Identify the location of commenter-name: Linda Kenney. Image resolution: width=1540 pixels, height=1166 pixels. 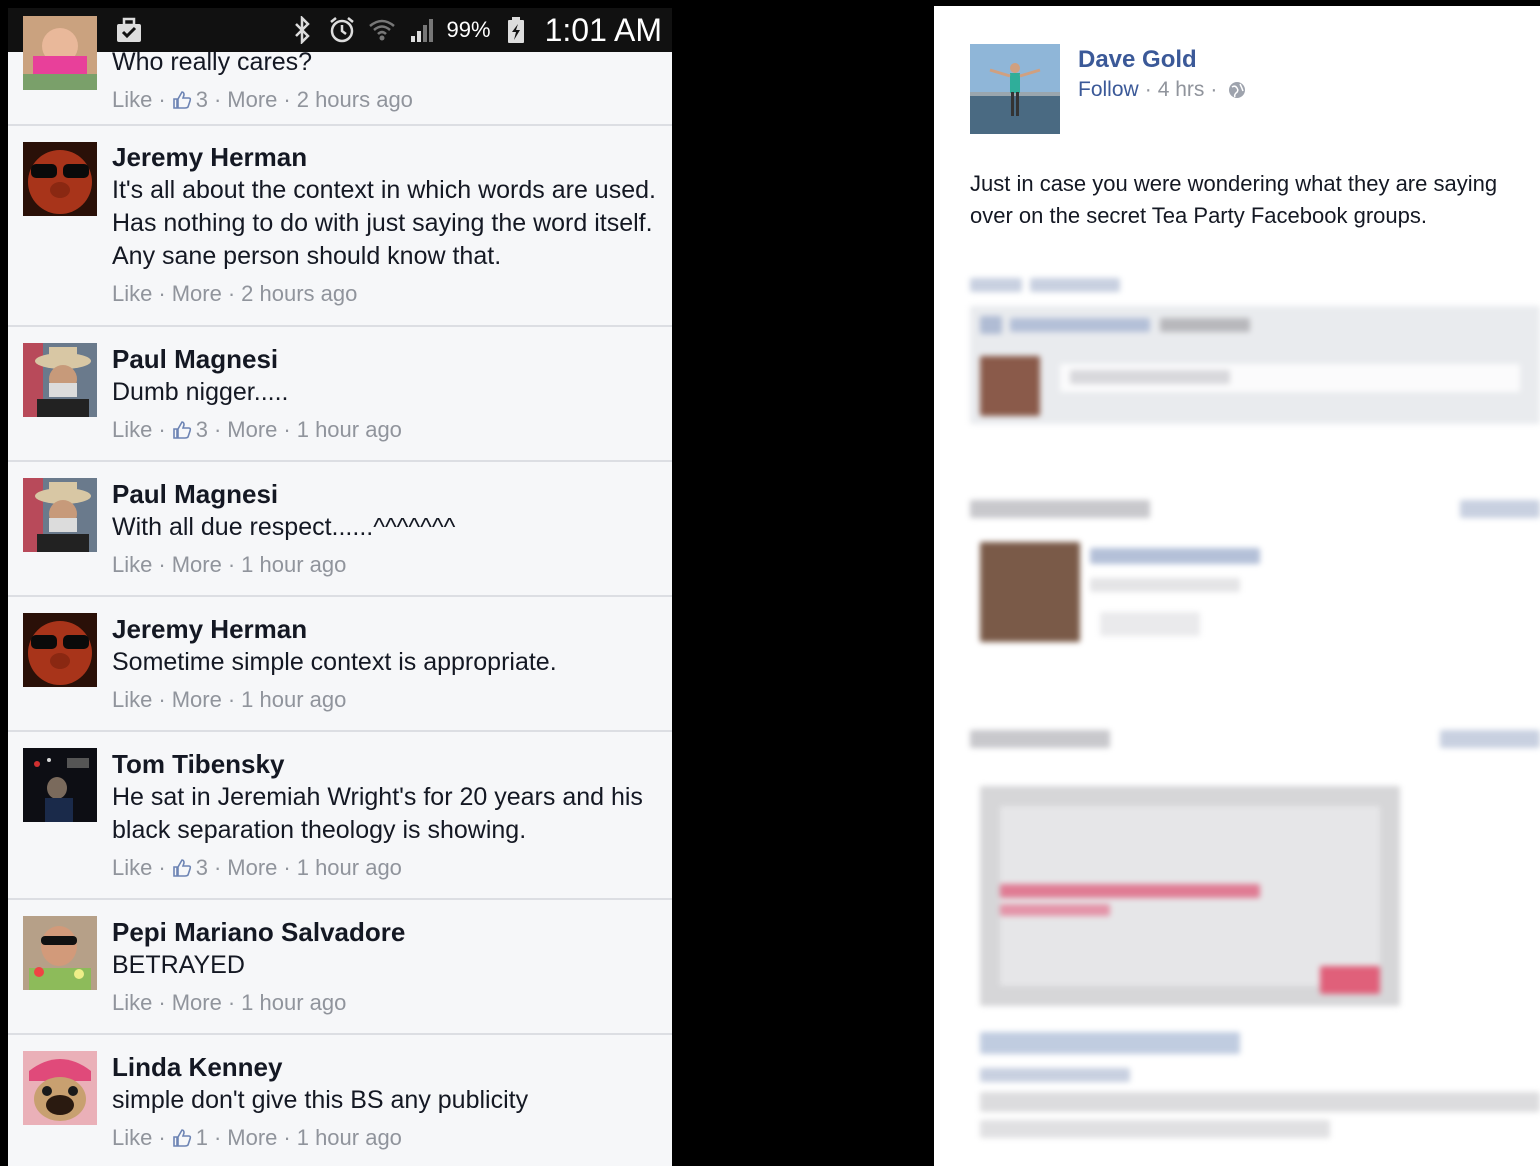
(386, 1067).